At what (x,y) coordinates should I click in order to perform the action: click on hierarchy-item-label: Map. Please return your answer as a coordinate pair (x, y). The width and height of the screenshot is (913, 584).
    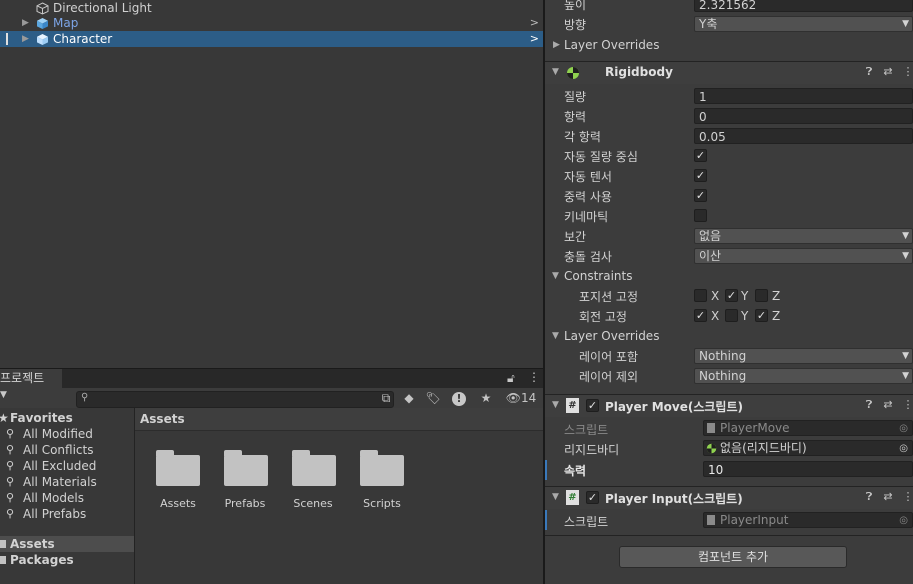
    Looking at the image, I should click on (66, 23).